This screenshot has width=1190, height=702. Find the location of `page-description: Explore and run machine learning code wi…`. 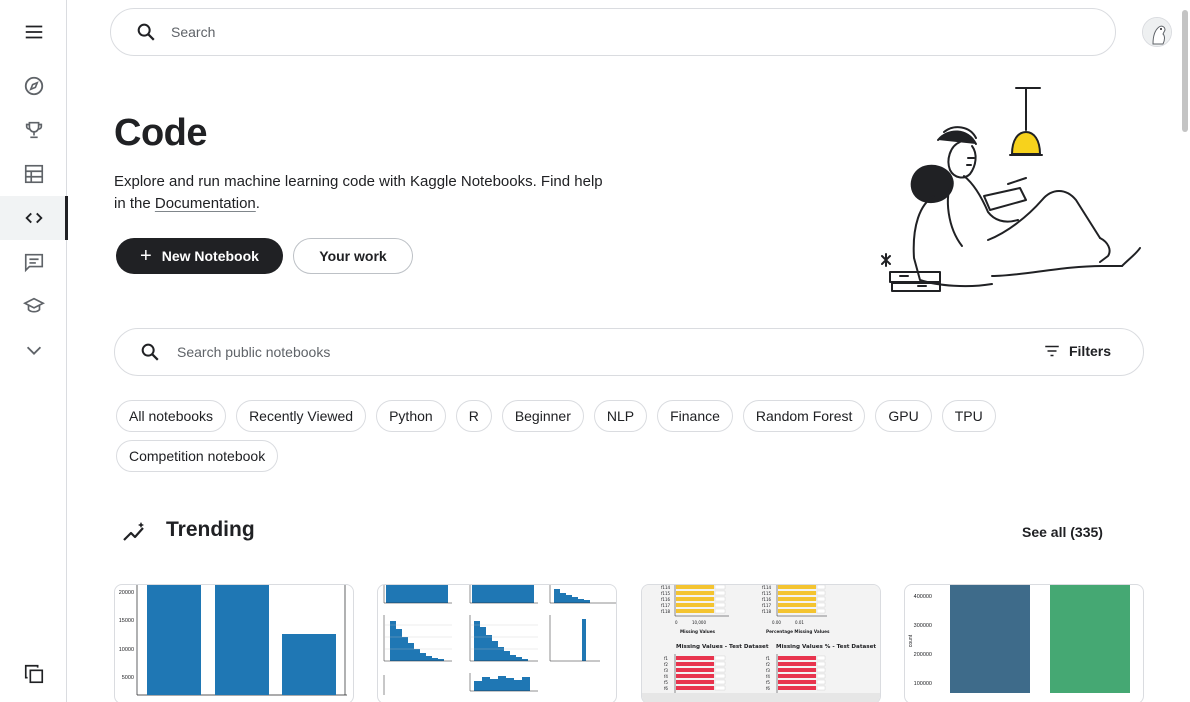

page-description: Explore and run machine learning code wi… is located at coordinates (364, 193).